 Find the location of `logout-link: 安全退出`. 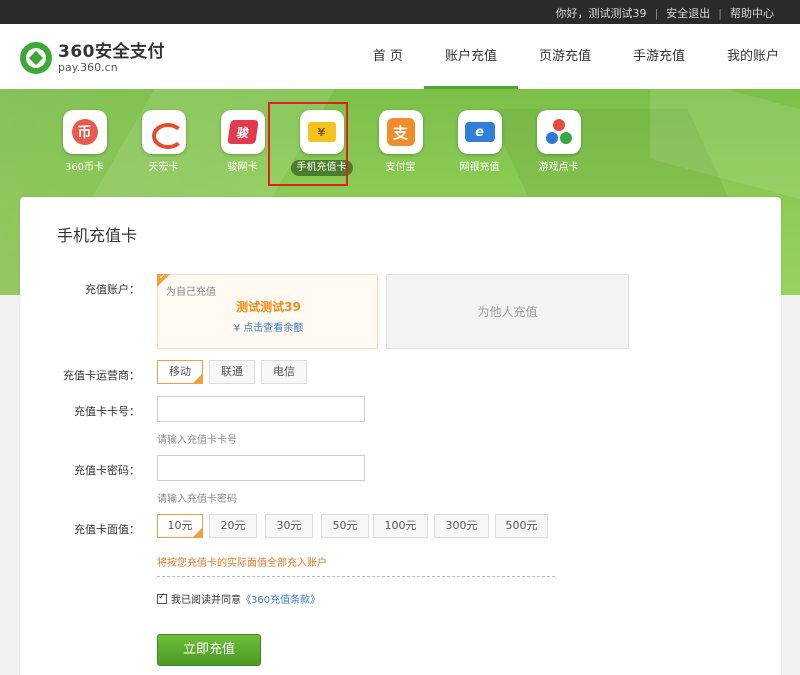

logout-link: 安全退出 is located at coordinates (688, 13).